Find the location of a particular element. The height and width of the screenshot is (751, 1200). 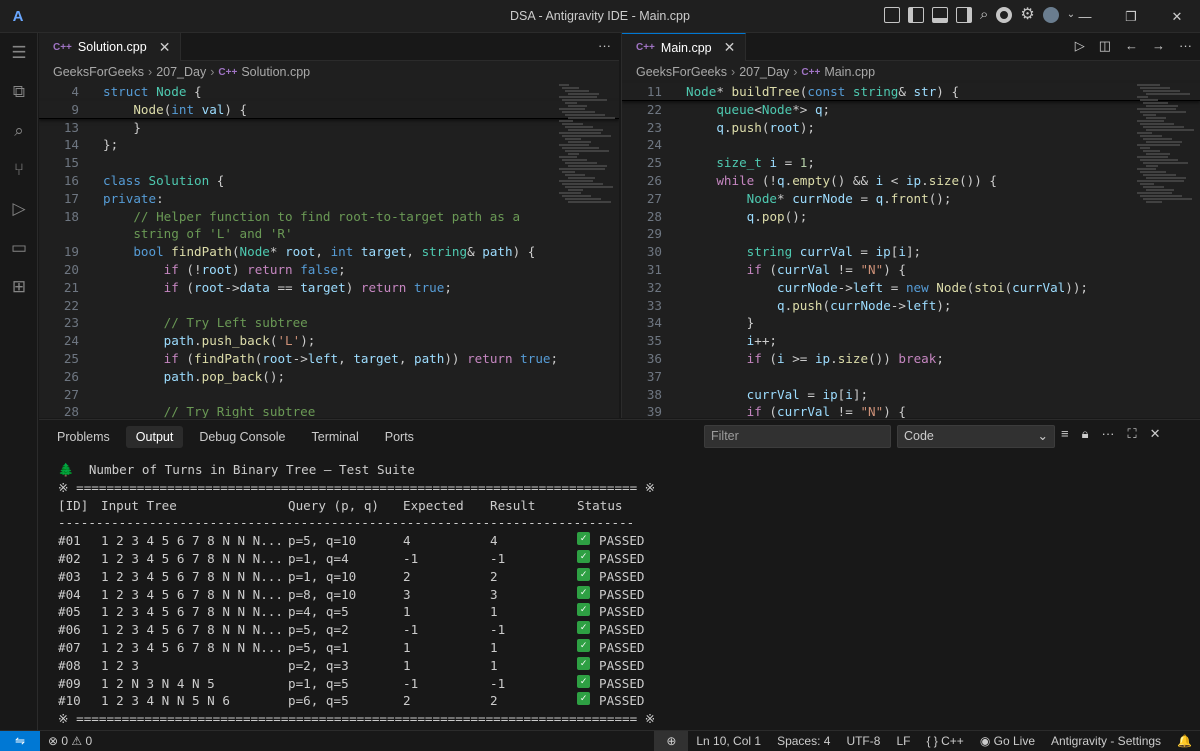

lock-icon: 🔒︎ is located at coordinates (1085, 434).